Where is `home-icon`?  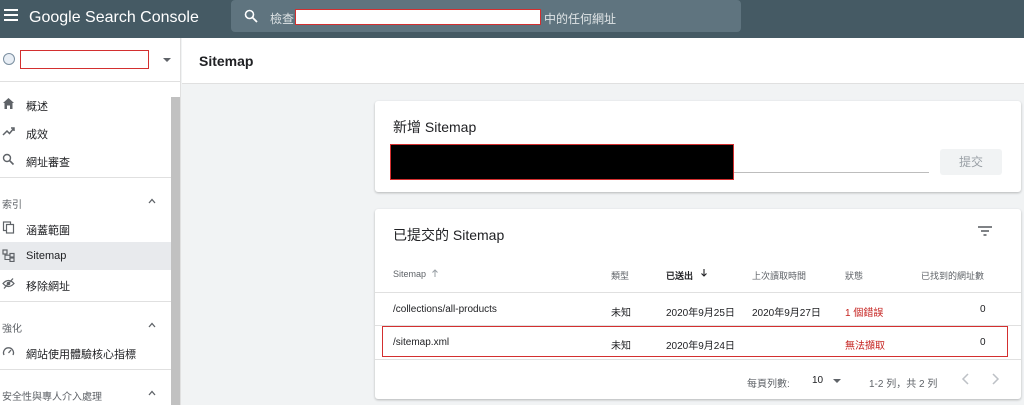
home-icon is located at coordinates (8, 103).